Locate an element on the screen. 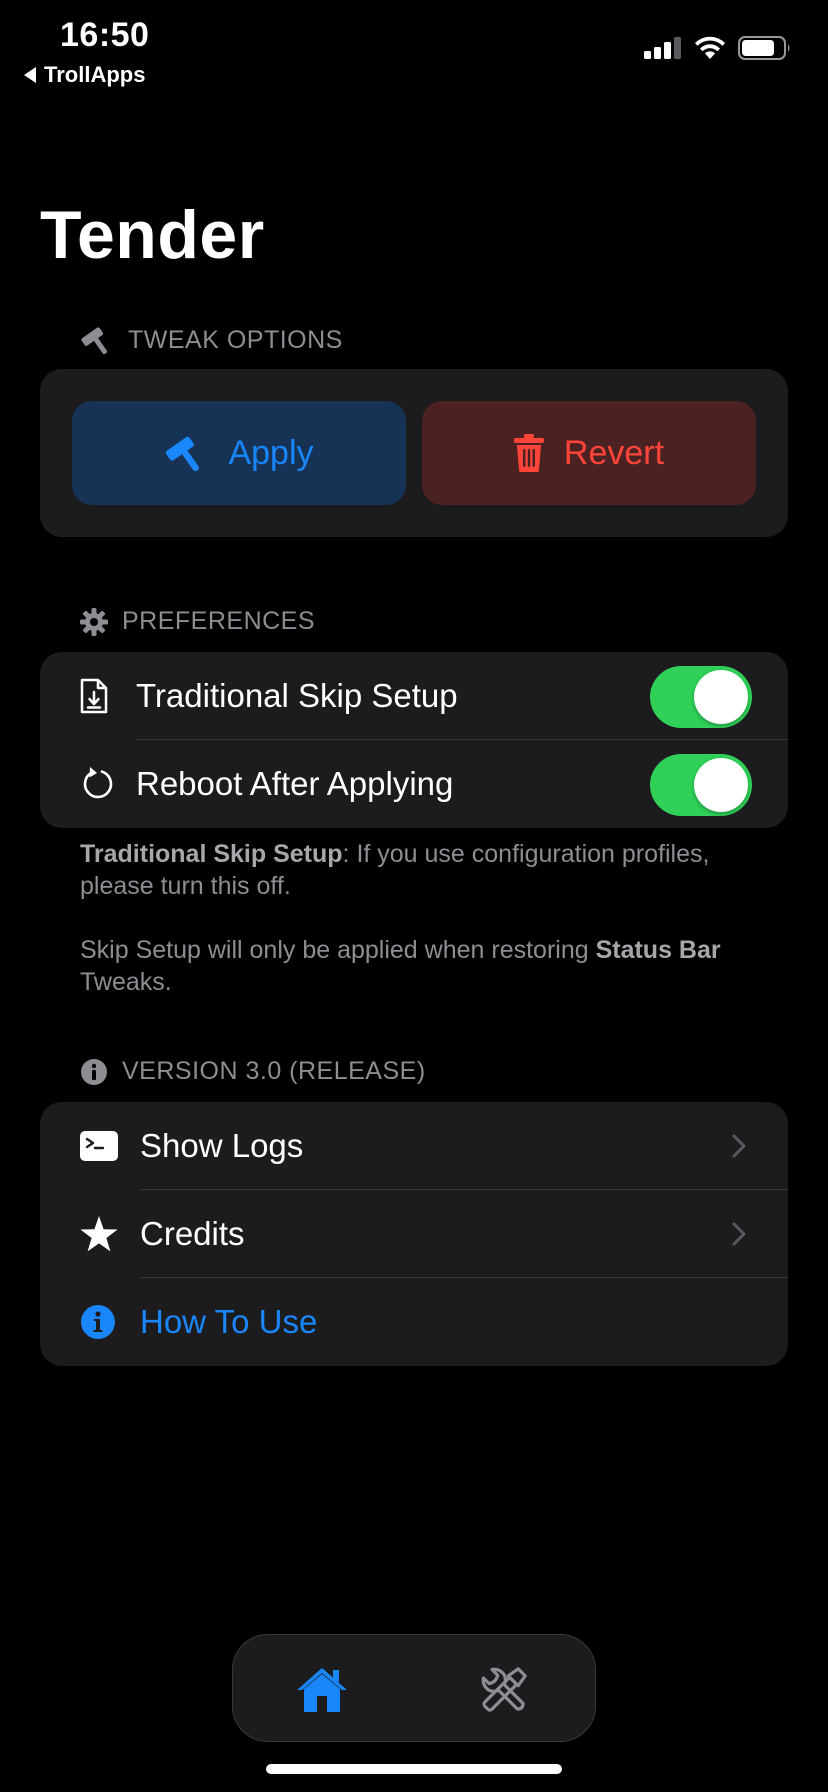 The height and width of the screenshot is (1792, 828). back-to-app-button: TrollApps is located at coordinates (84, 75).